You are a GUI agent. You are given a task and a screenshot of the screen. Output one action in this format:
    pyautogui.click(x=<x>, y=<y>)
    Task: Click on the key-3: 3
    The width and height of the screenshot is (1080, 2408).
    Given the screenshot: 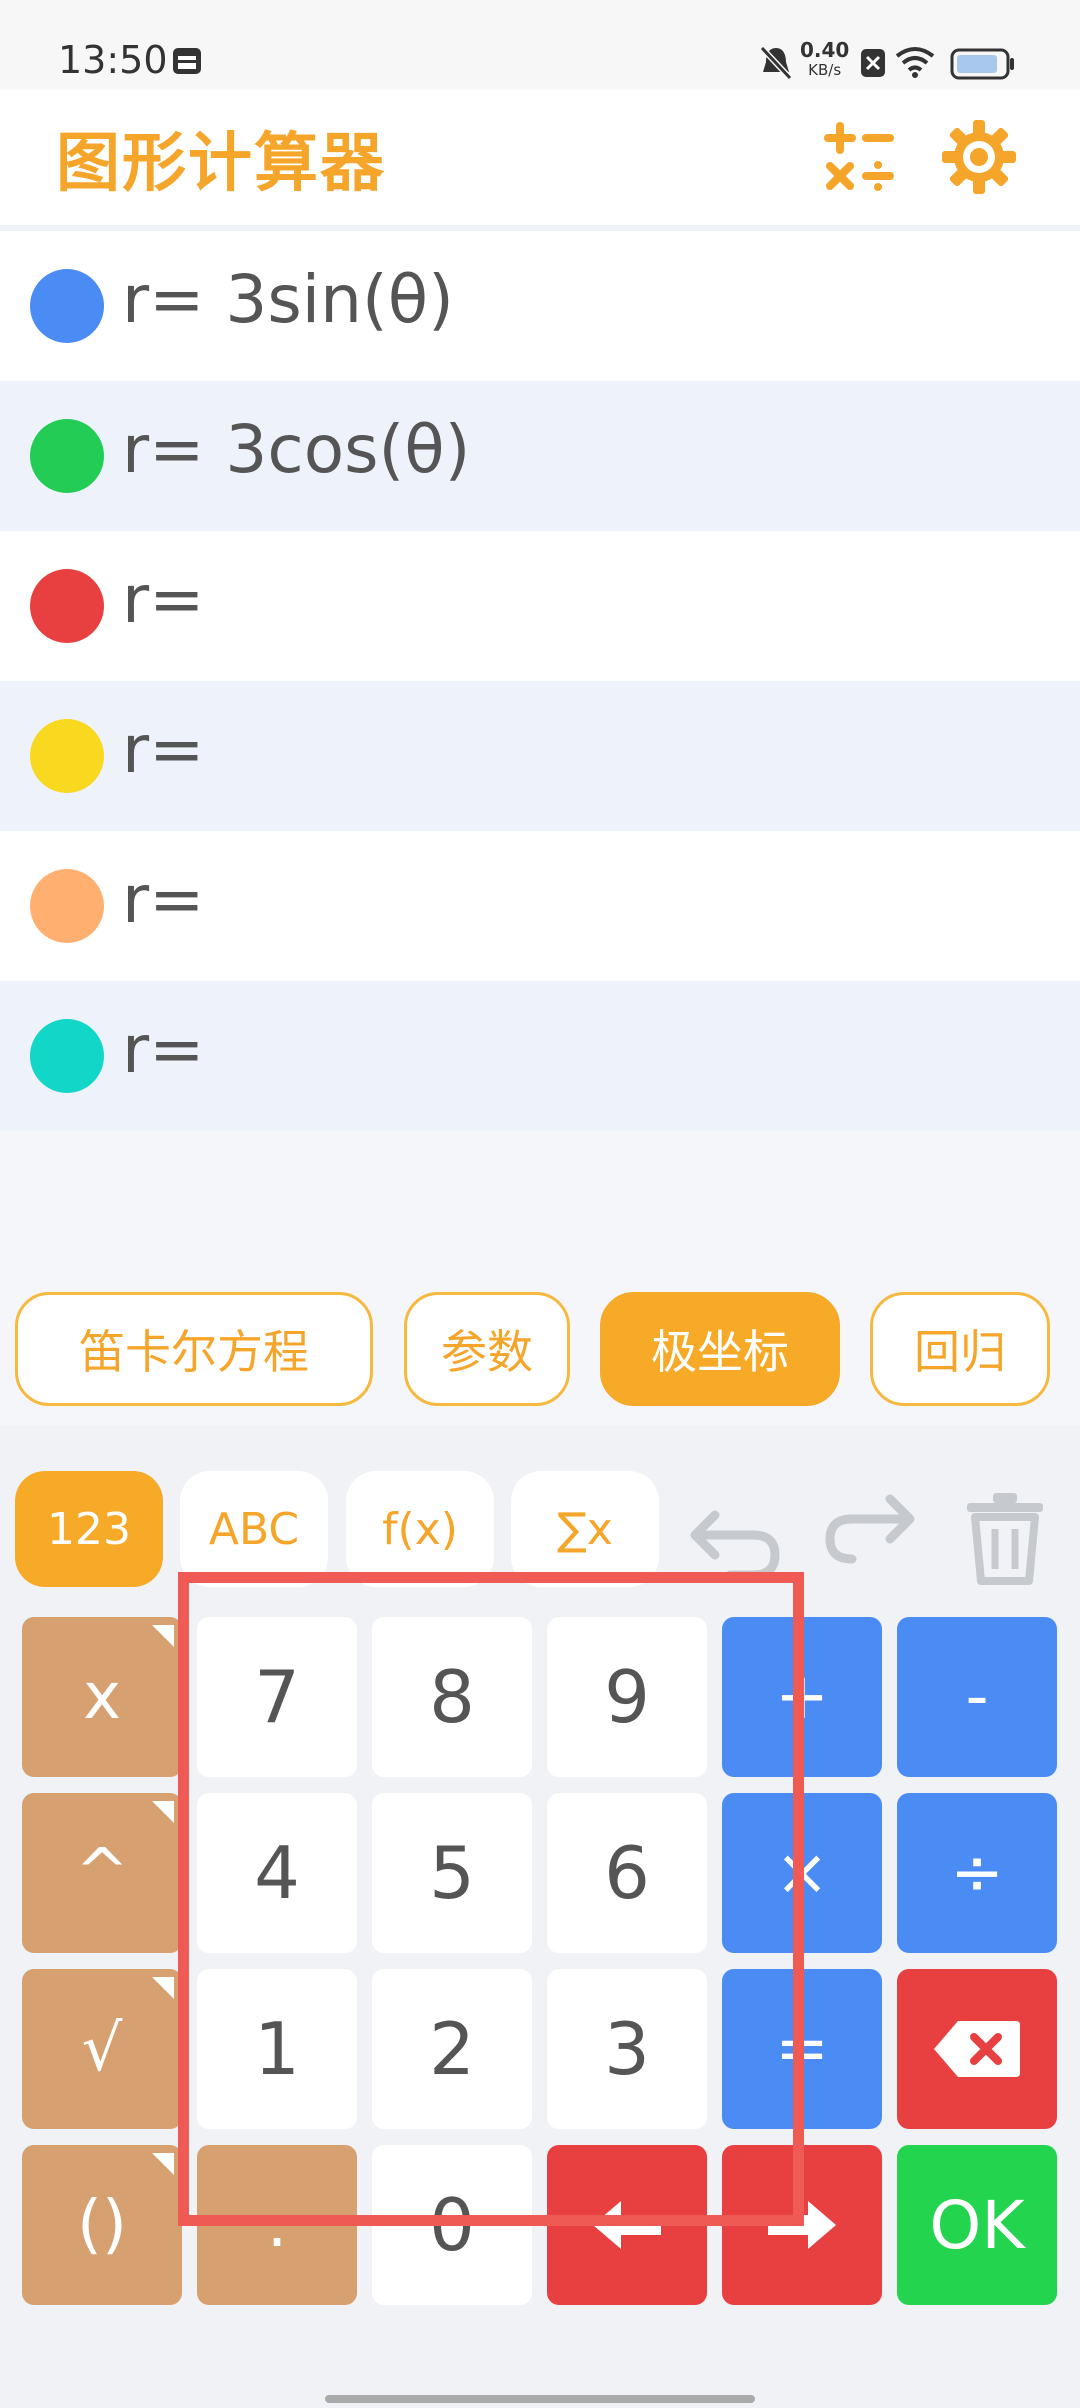 What is the action you would take?
    pyautogui.click(x=627, y=2049)
    